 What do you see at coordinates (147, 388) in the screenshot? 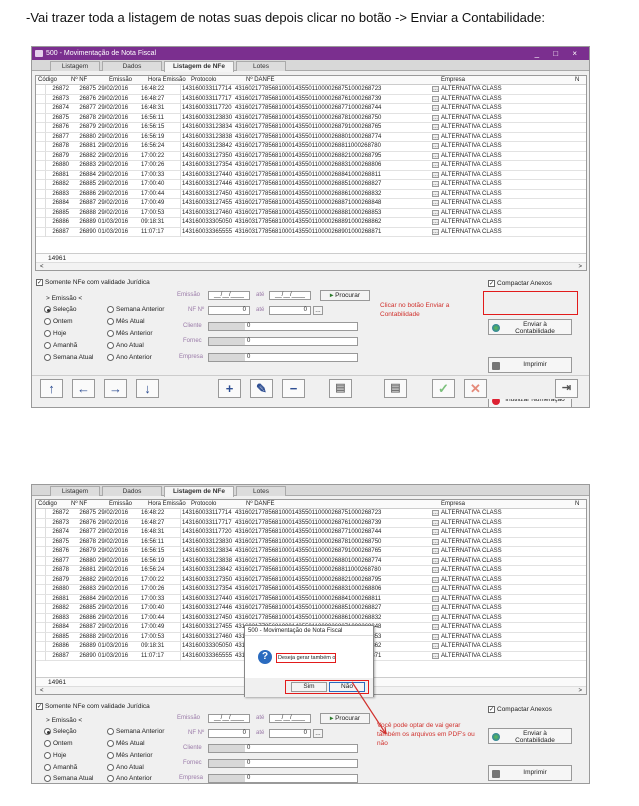
I see `arrow-down-icon: ↓` at bounding box center [147, 388].